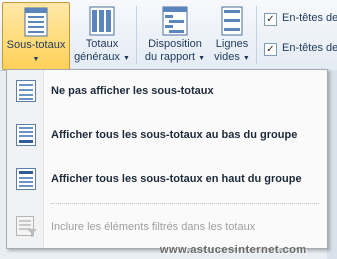 This screenshot has width=337, height=259. Describe the element at coordinates (26, 180) in the screenshot. I see `subtotals-top-icon` at that location.